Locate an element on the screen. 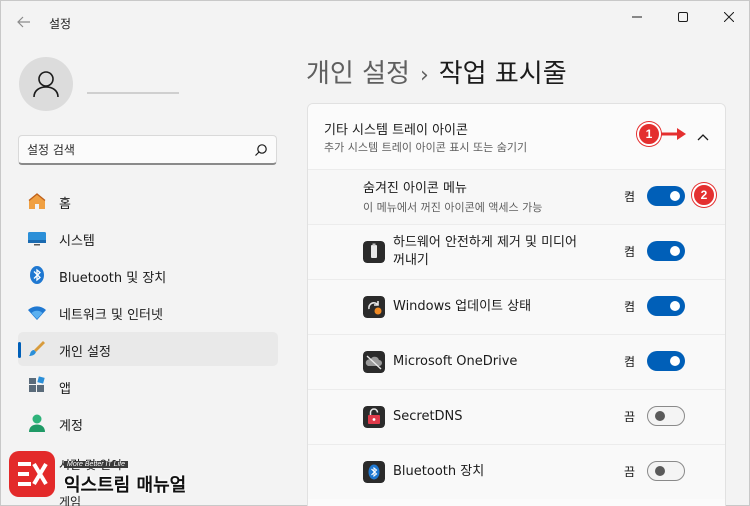  close-button is located at coordinates (729, 17).